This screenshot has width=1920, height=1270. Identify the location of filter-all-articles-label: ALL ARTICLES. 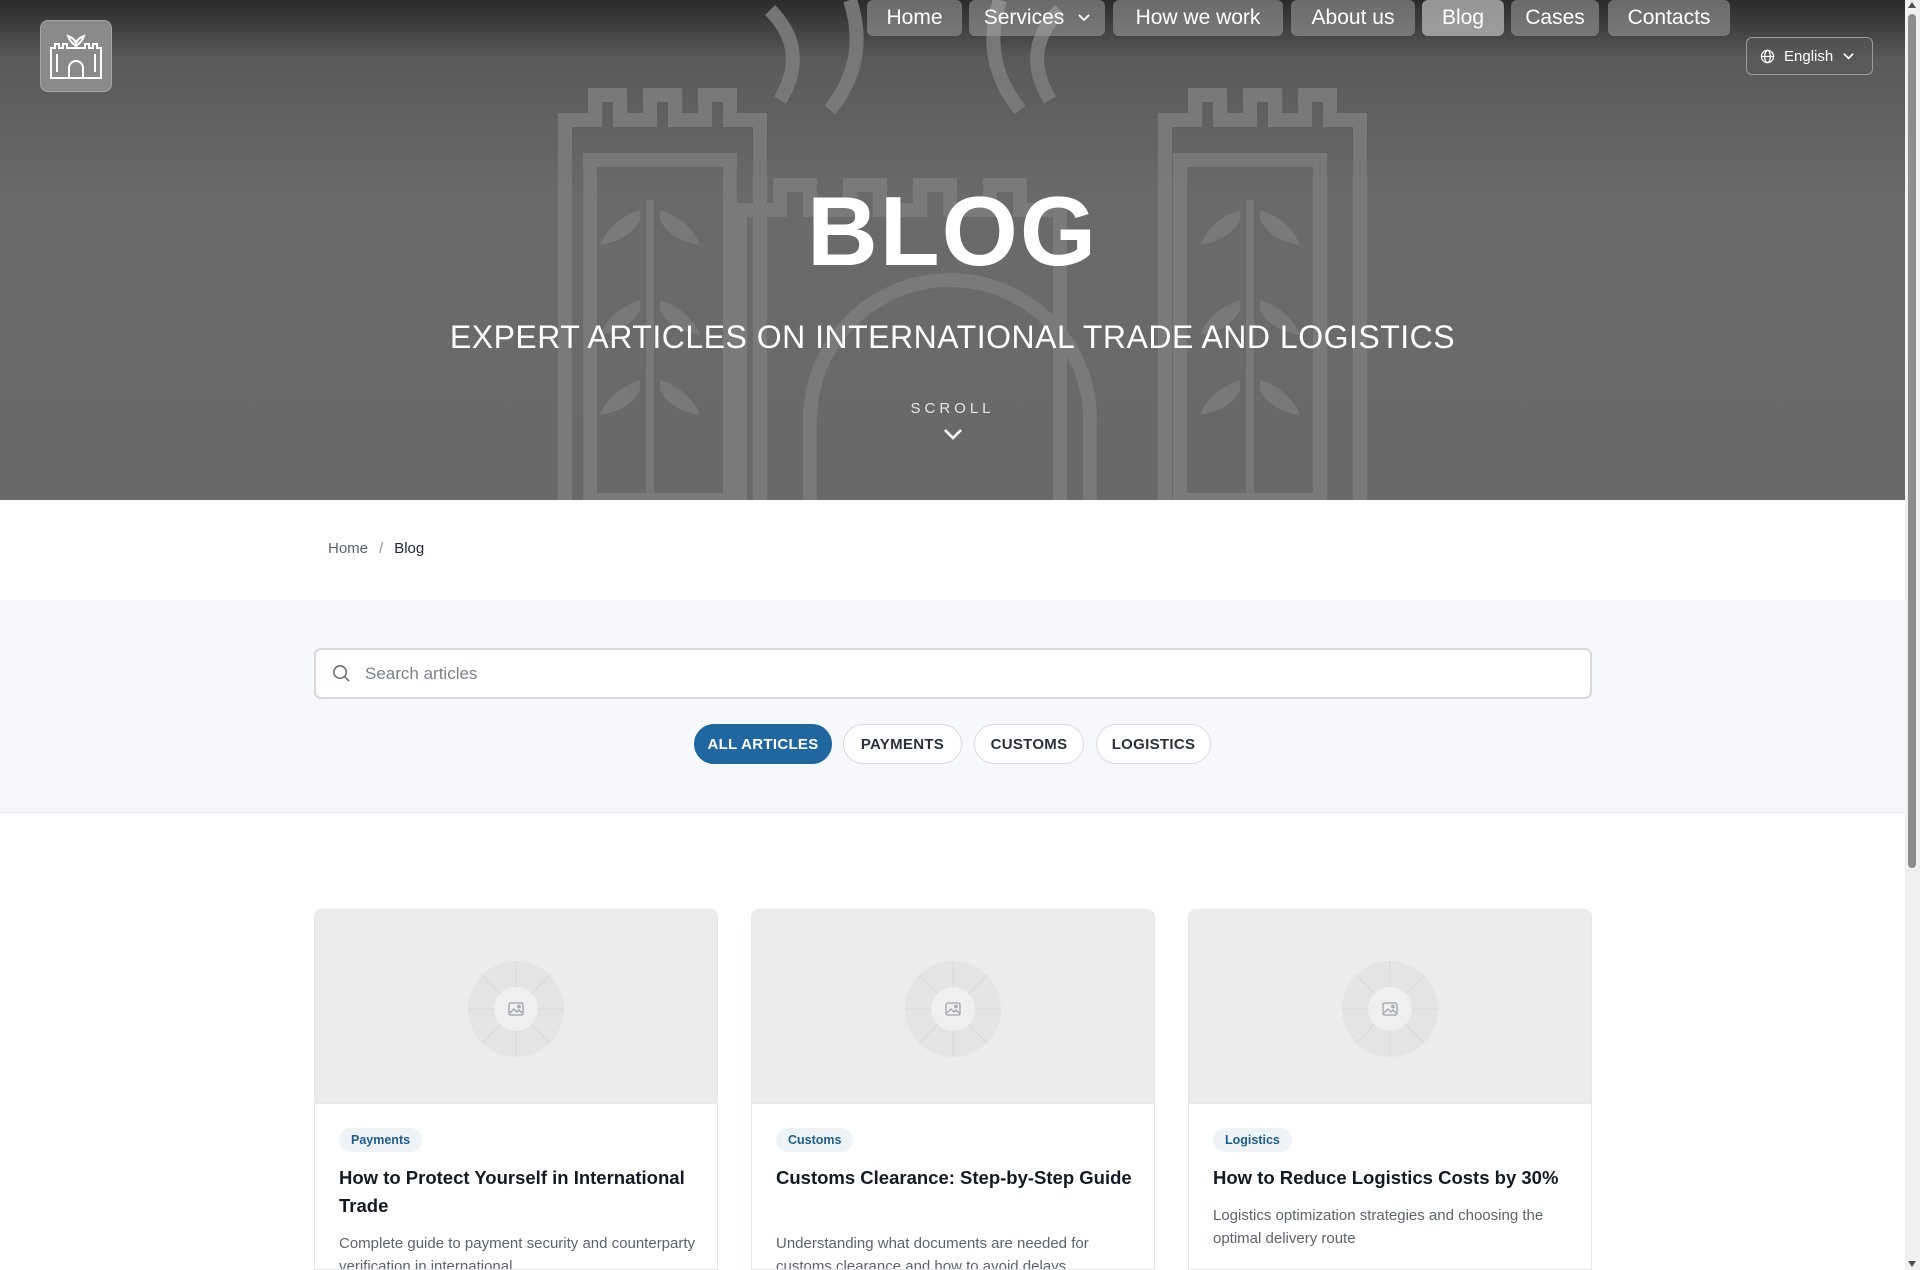
(763, 744).